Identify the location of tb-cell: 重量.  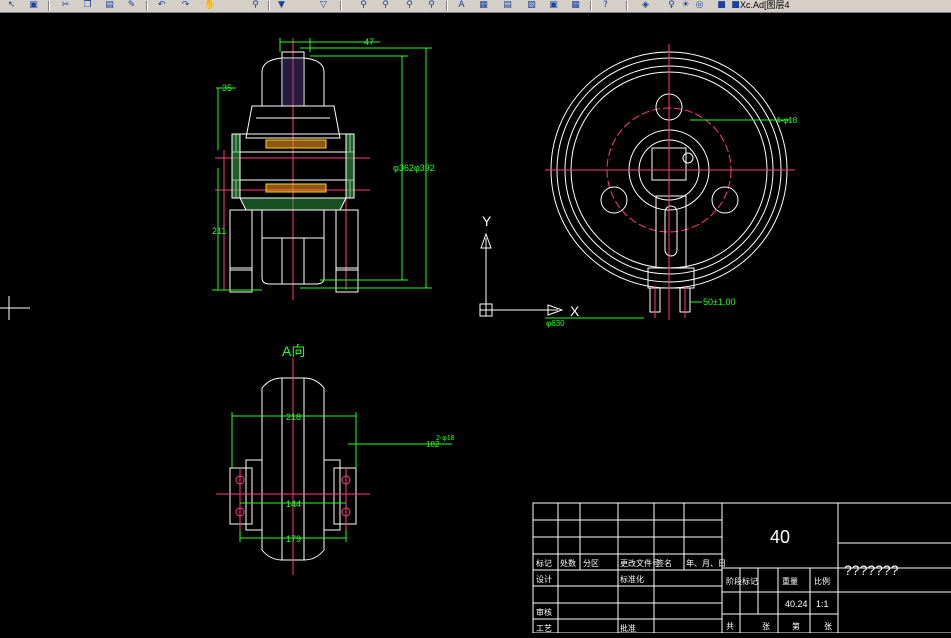
(790, 581).